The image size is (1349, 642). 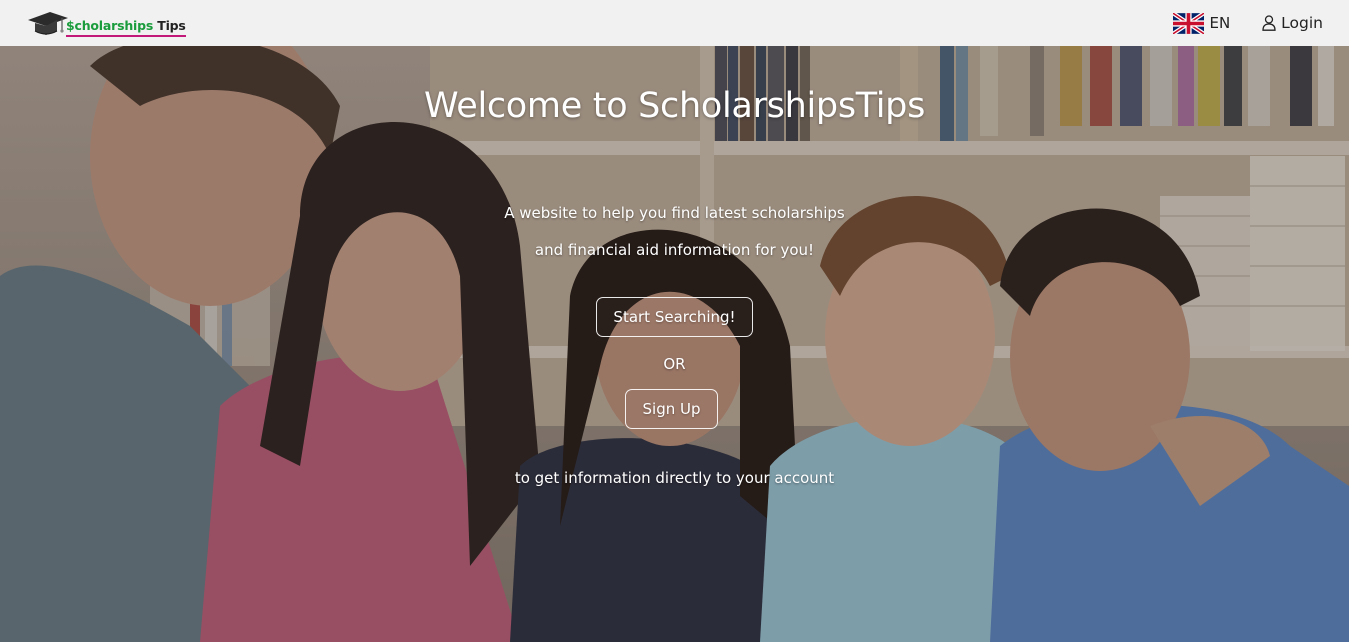 I want to click on sign-up-button: Sign Up, so click(x=671, y=409).